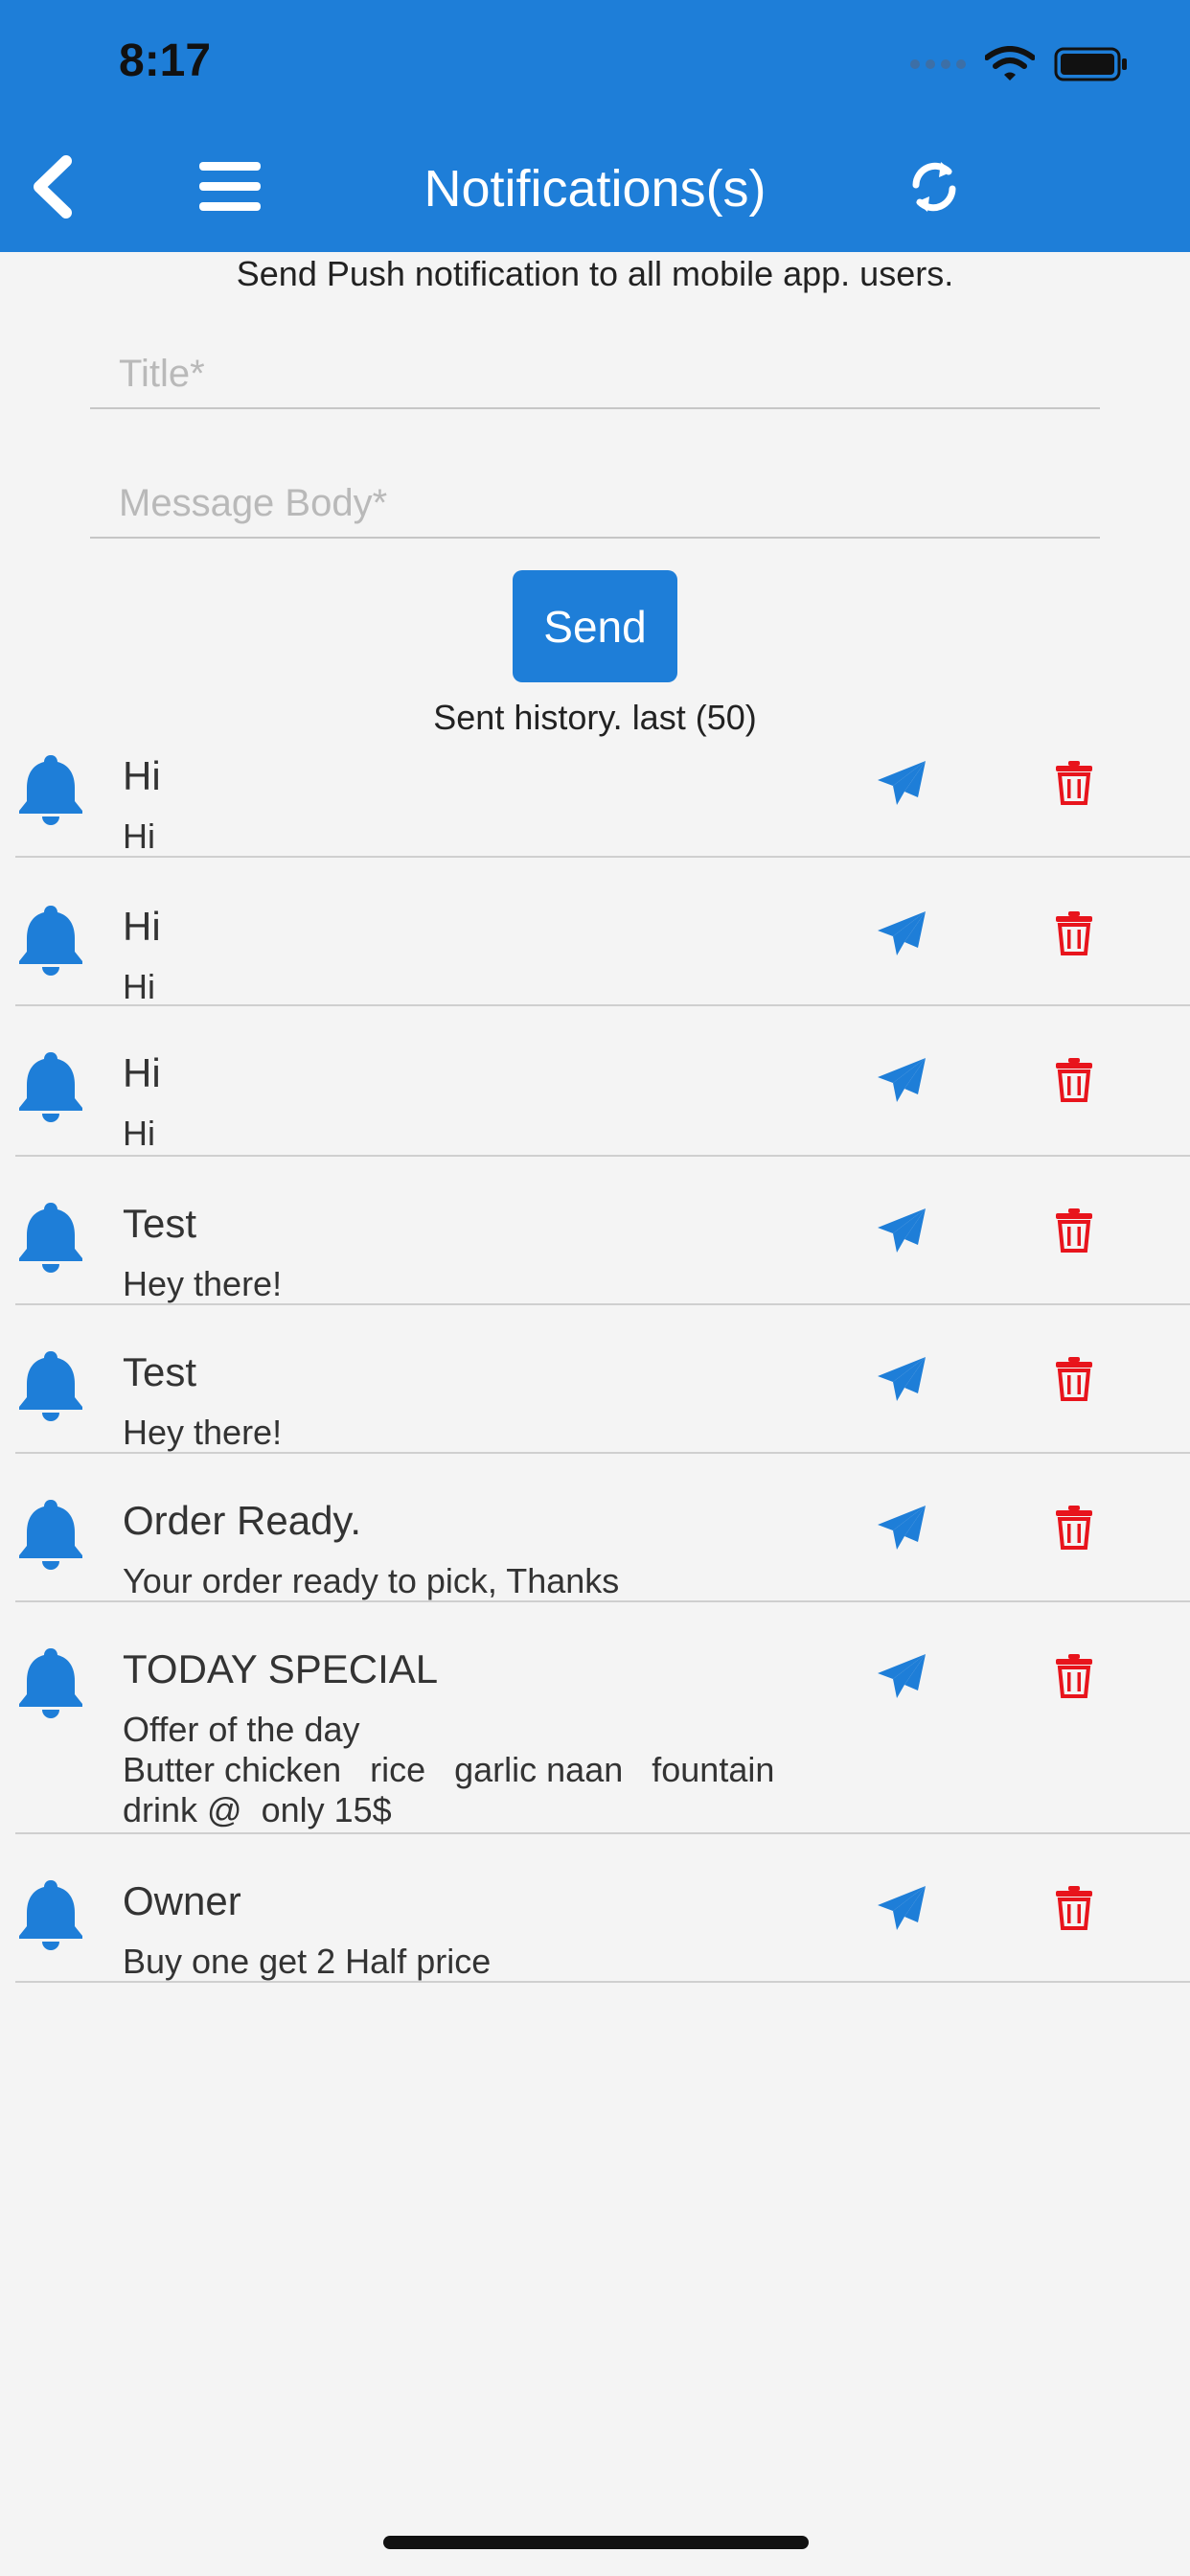 The image size is (1190, 2576). I want to click on refresh-icon, so click(934, 187).